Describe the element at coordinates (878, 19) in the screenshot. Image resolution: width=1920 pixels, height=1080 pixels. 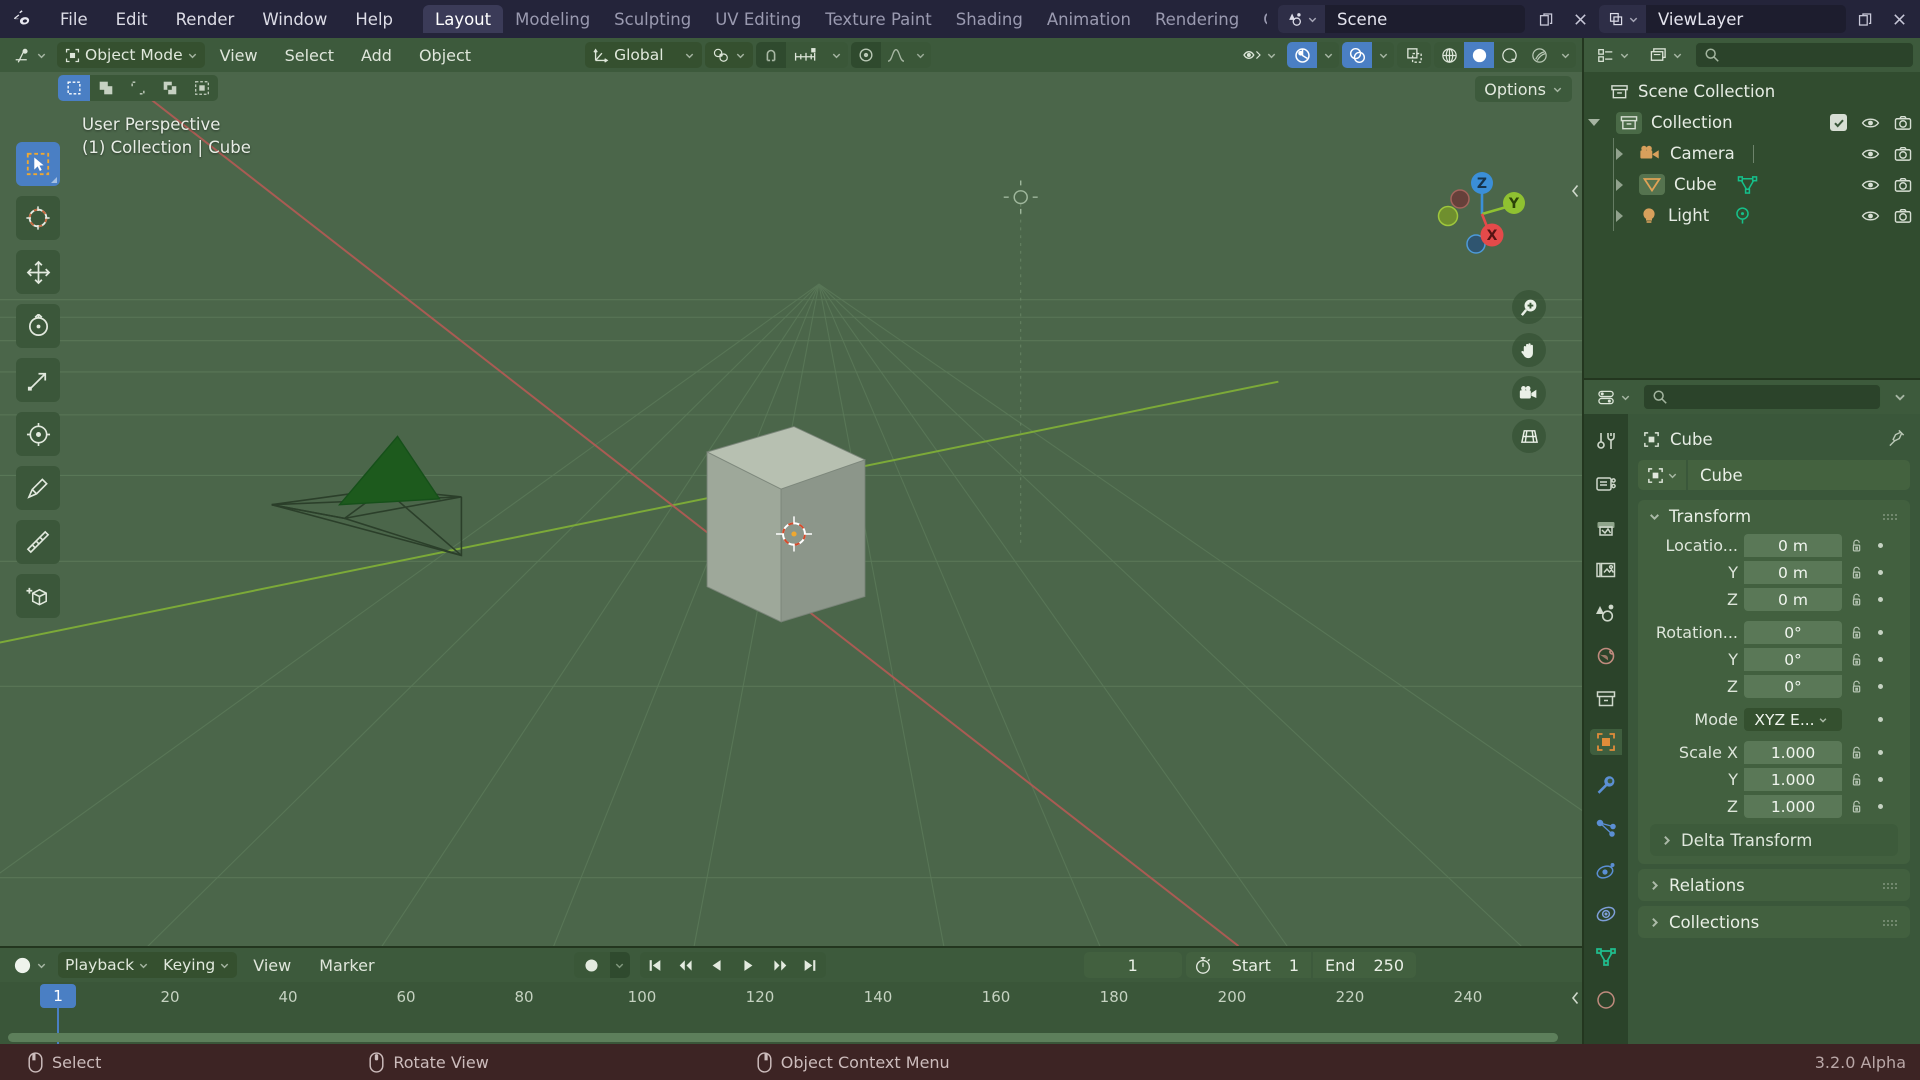
I see `tab-texture-paint: Texture Paint` at that location.